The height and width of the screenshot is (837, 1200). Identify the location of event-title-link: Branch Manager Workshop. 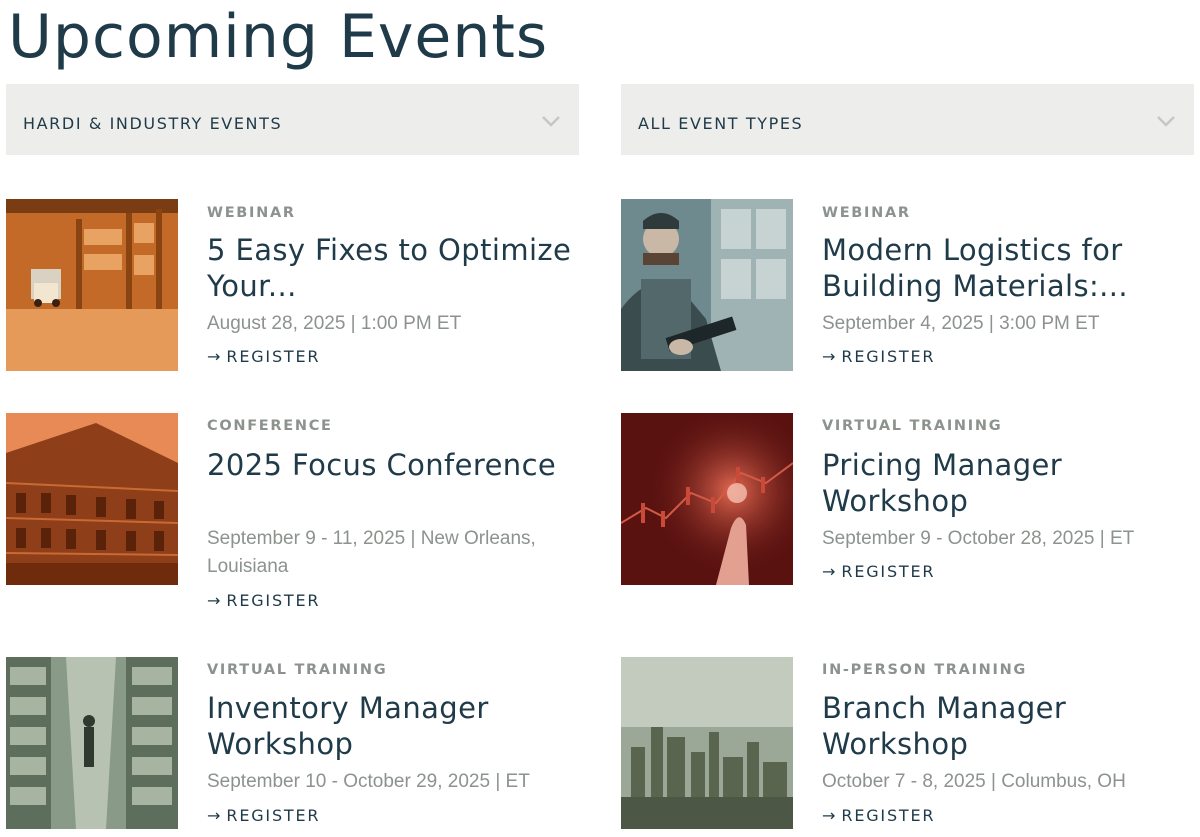
(1007, 726).